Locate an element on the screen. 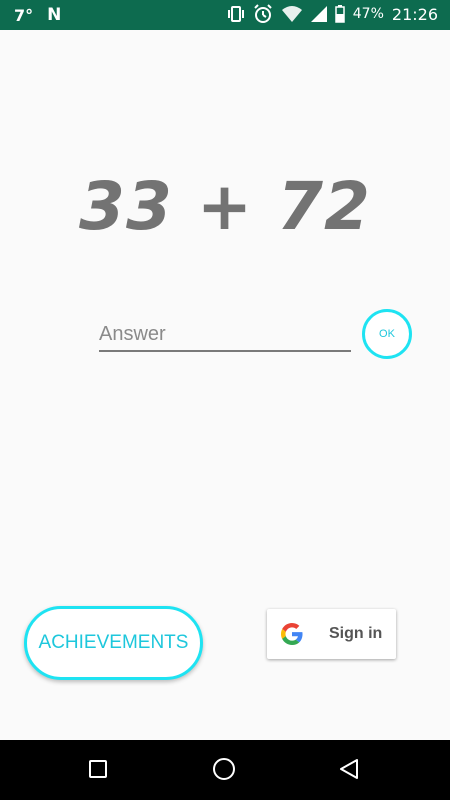  google-signin-button: Sign in is located at coordinates (331, 634).